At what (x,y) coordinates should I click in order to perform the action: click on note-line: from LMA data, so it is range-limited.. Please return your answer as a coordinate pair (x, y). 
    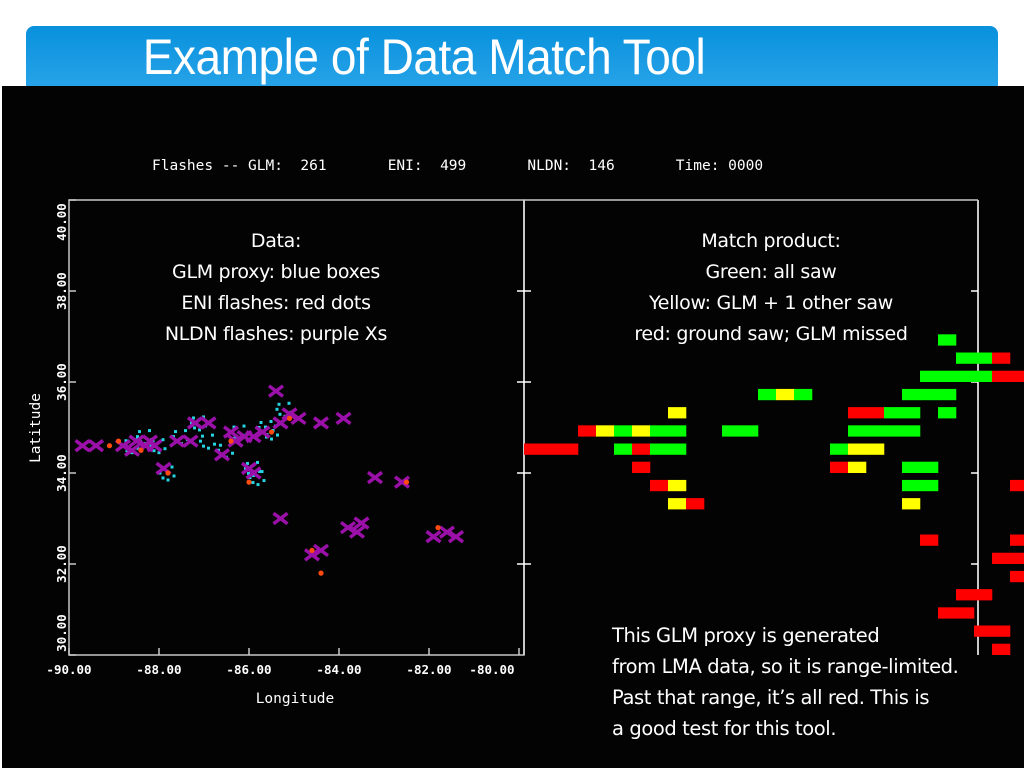
    Looking at the image, I should click on (785, 666).